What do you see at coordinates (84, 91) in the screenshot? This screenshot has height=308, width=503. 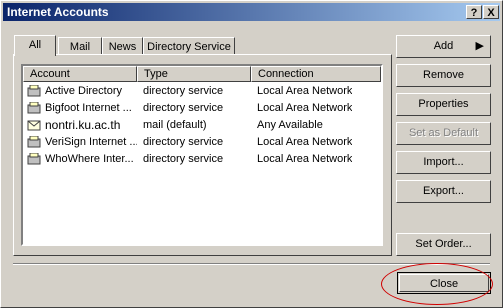 I see `account-name: Active Directory` at bounding box center [84, 91].